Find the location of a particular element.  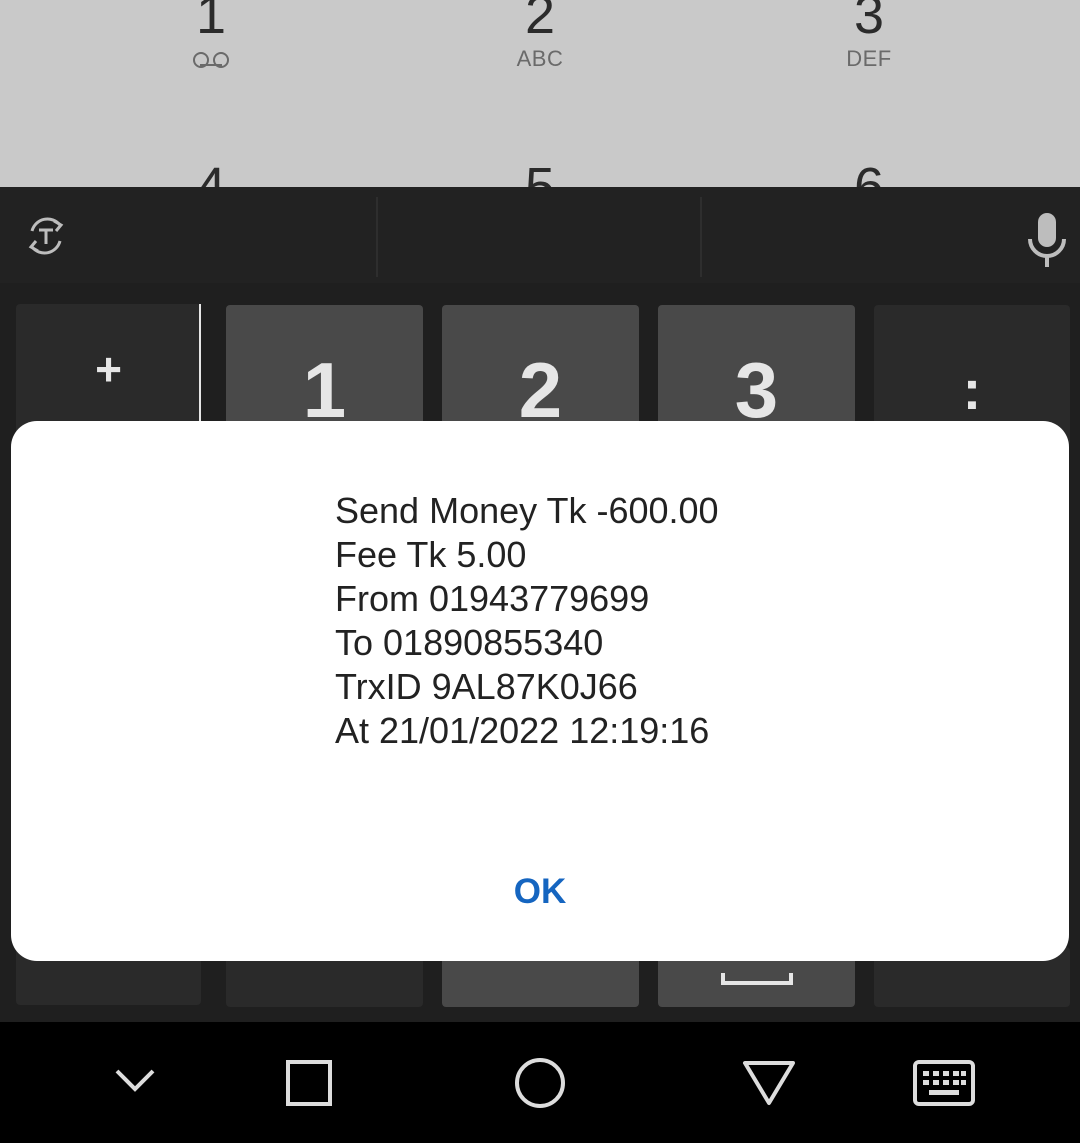

dial-key-3: 3 DEF is located at coordinates (869, 36).